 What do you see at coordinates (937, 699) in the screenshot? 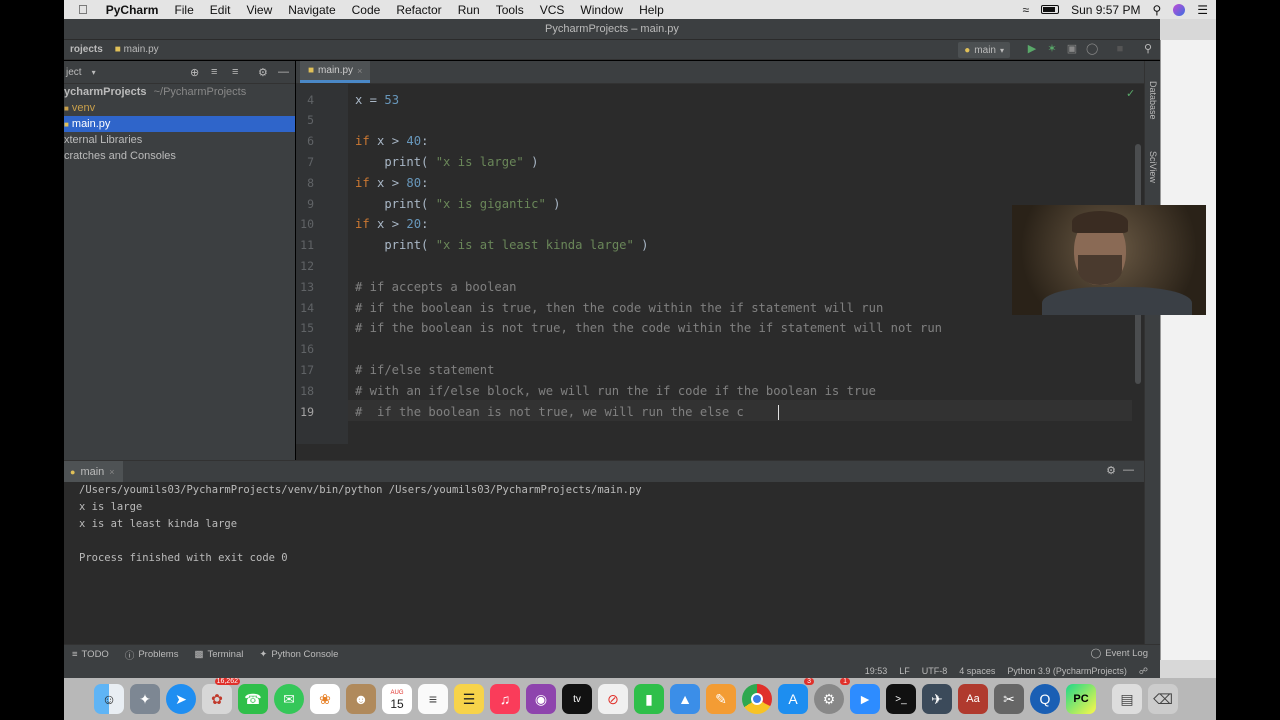
I see `zoom-client-icon: ✈` at bounding box center [937, 699].